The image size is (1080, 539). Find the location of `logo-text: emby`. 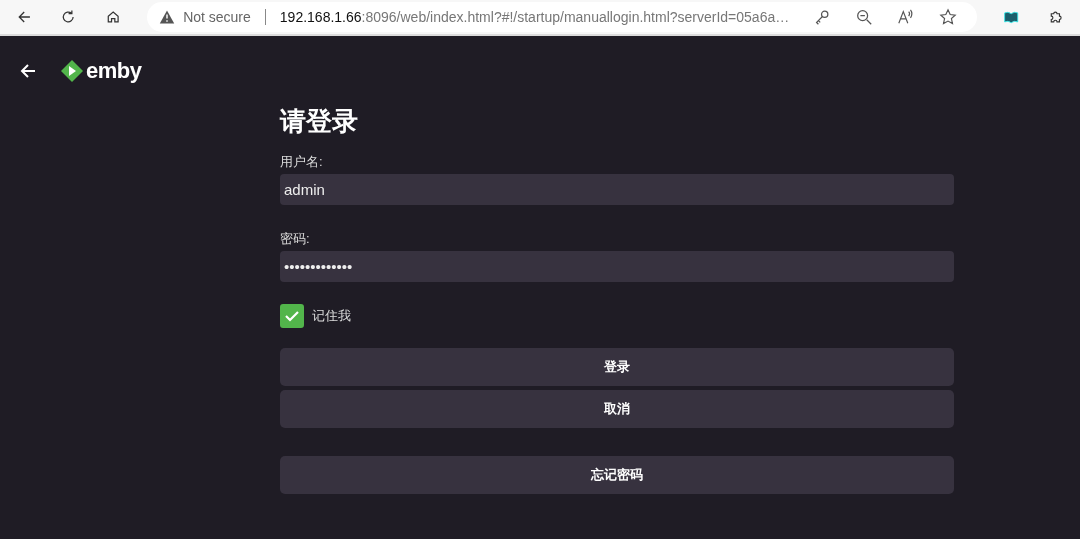

logo-text: emby is located at coordinates (114, 71).